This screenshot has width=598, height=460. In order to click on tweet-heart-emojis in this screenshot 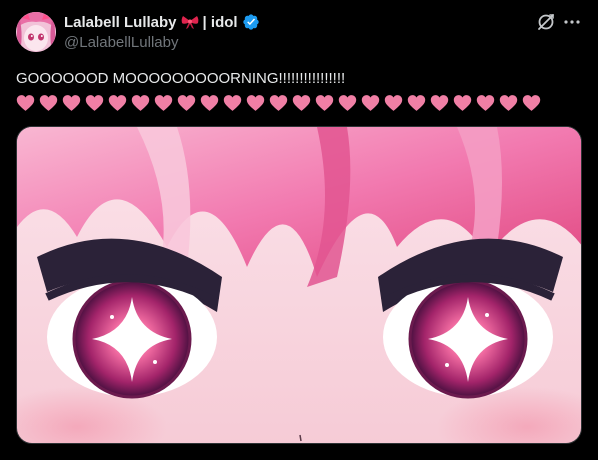, I will do `click(278, 103)`.